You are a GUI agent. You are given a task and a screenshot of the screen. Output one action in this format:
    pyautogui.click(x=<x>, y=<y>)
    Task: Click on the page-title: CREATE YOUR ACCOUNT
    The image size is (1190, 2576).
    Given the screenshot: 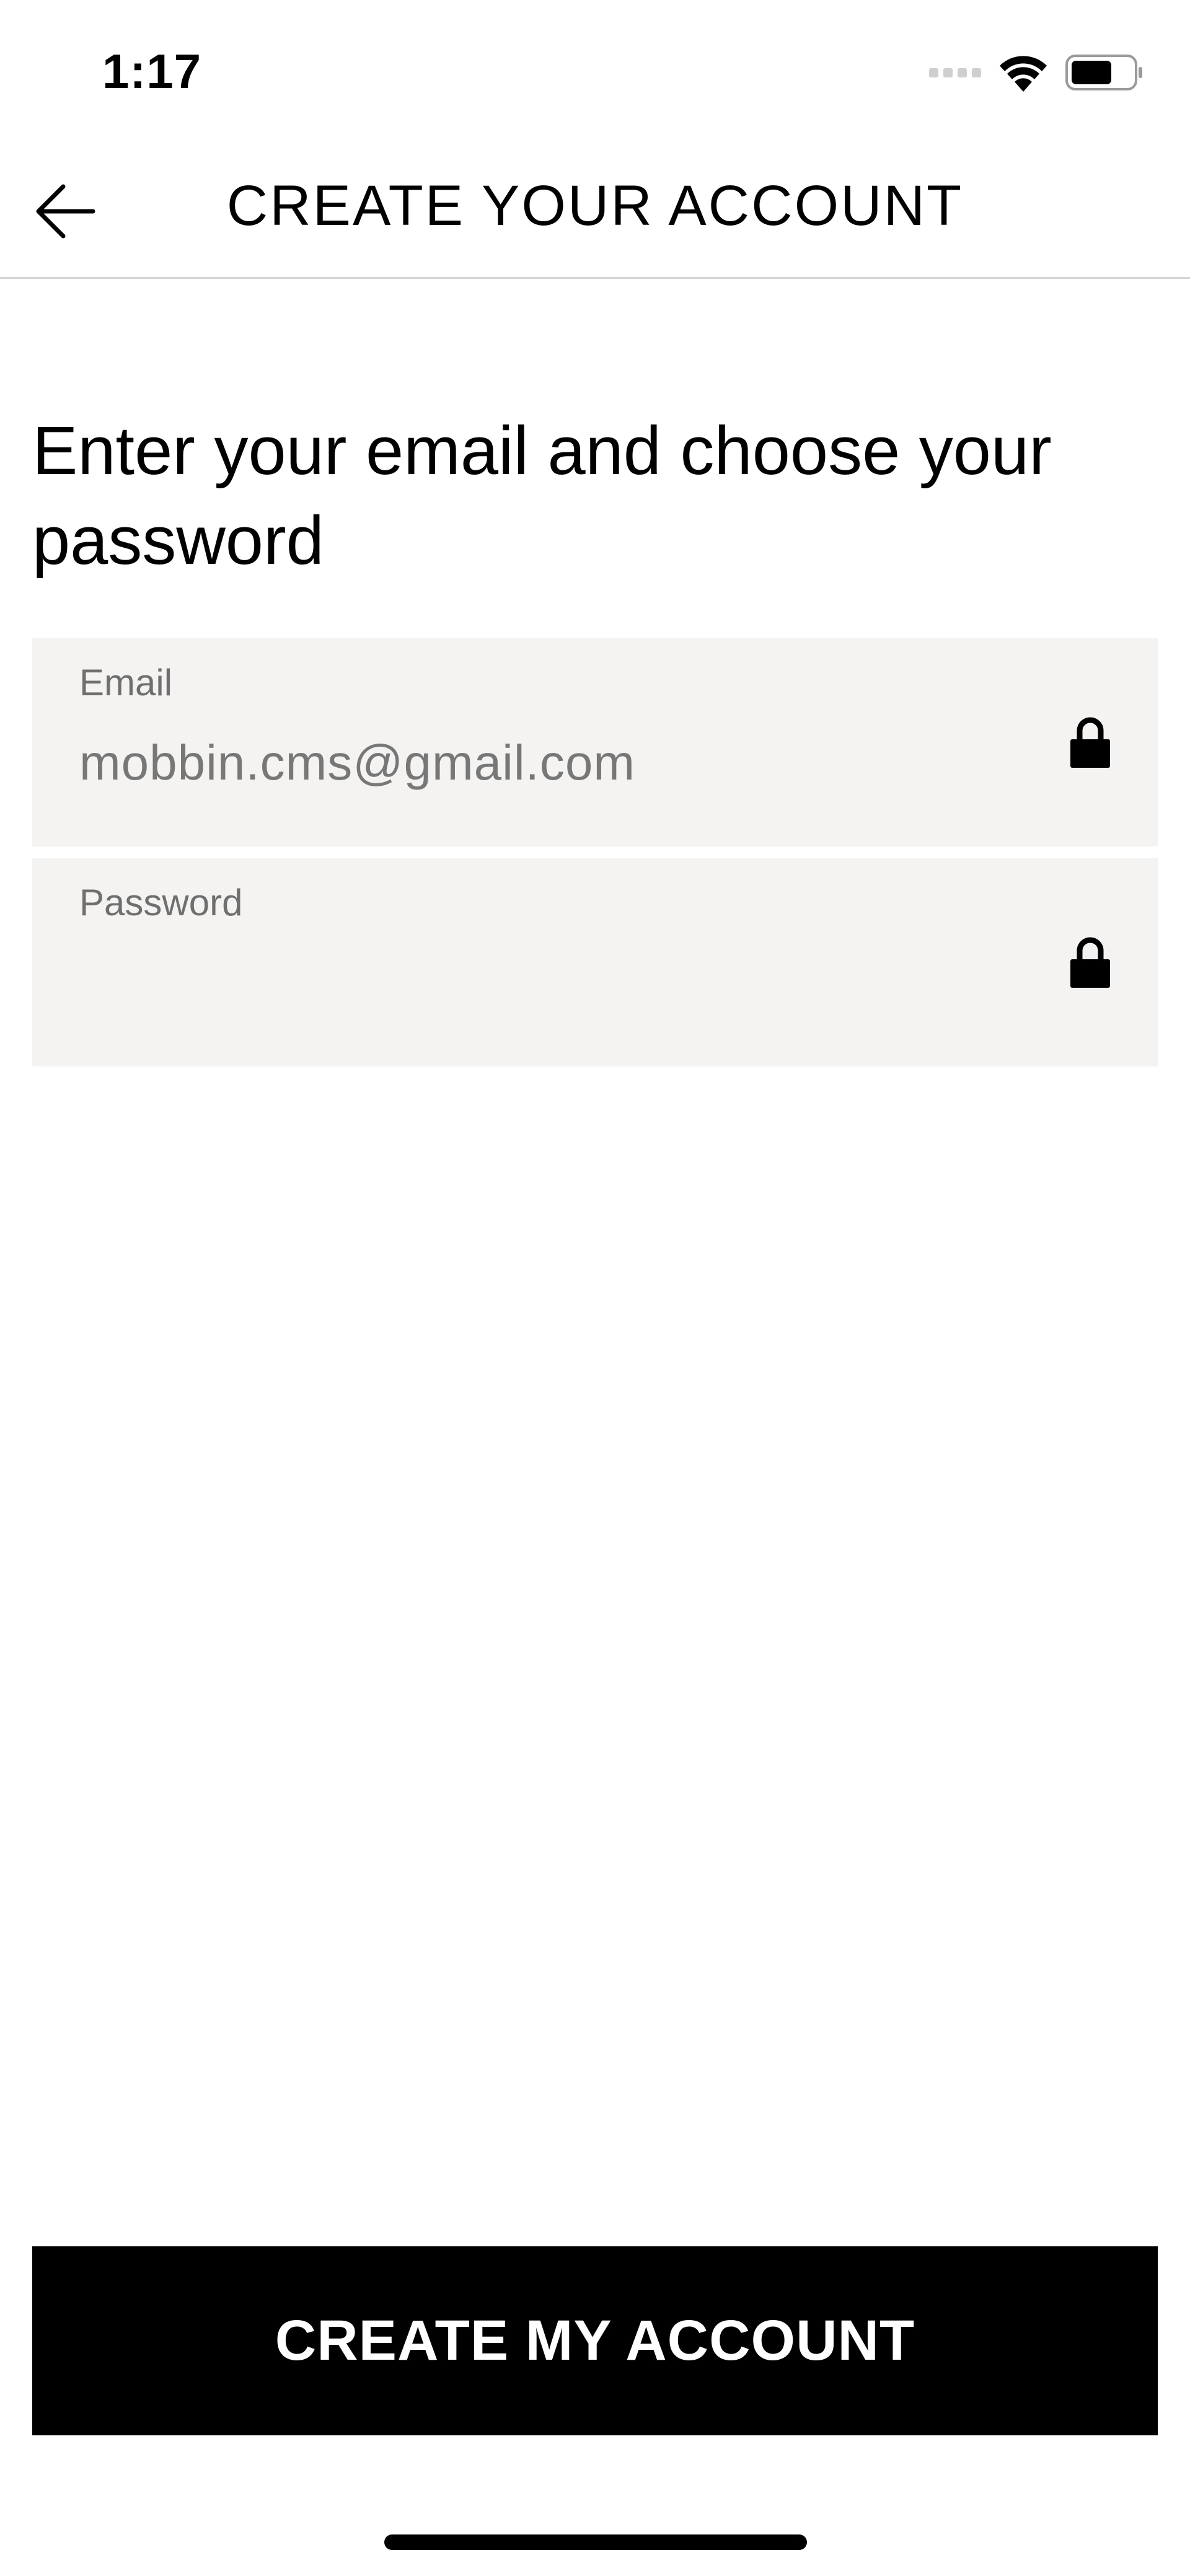 What is the action you would take?
    pyautogui.click(x=595, y=205)
    